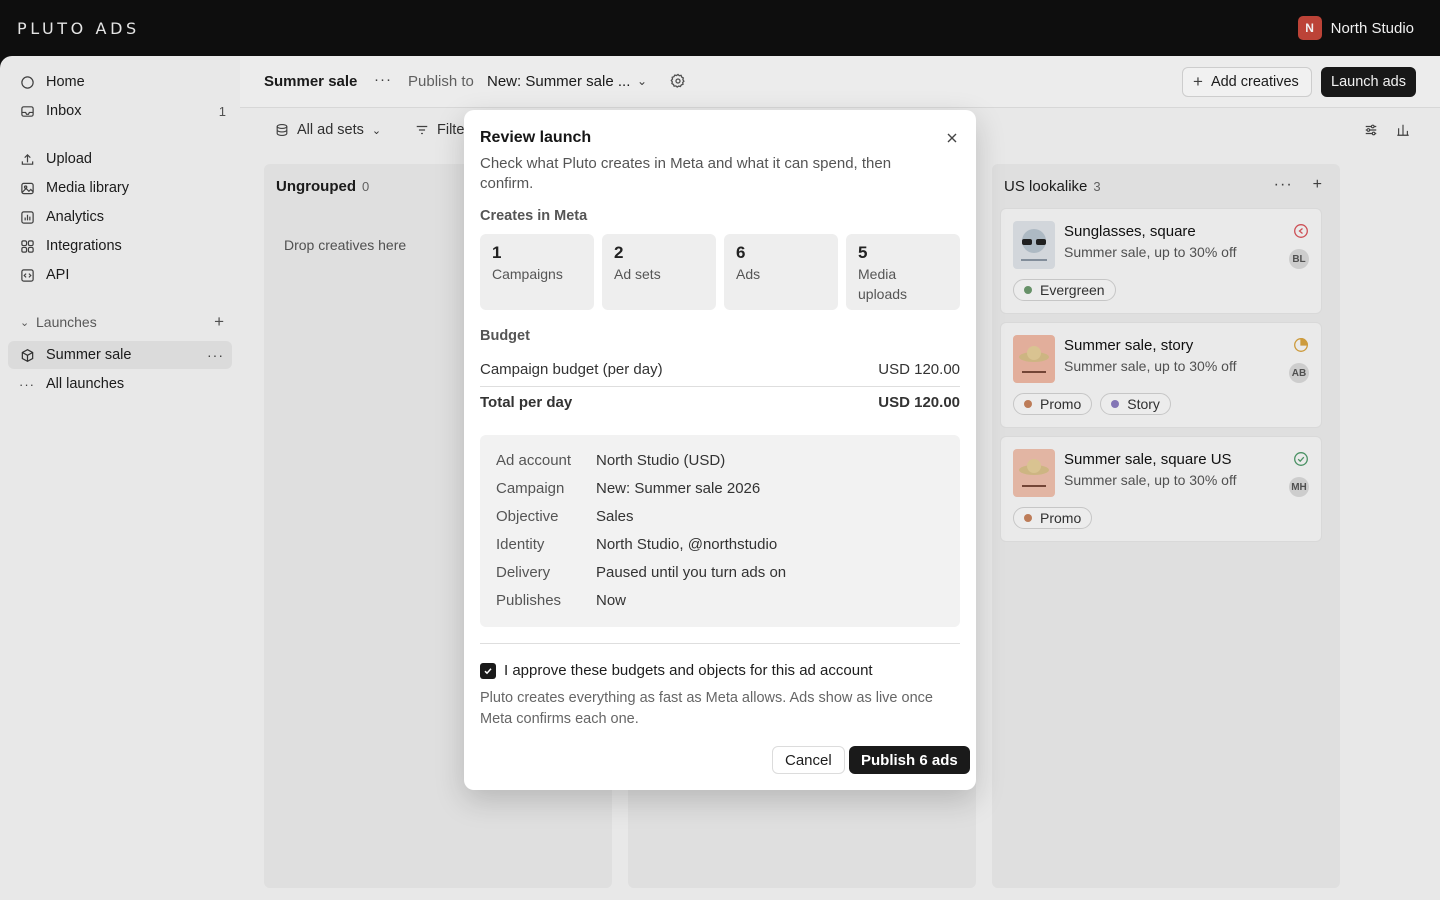  I want to click on creates-in-meta-heading: Creates in Meta, so click(534, 216).